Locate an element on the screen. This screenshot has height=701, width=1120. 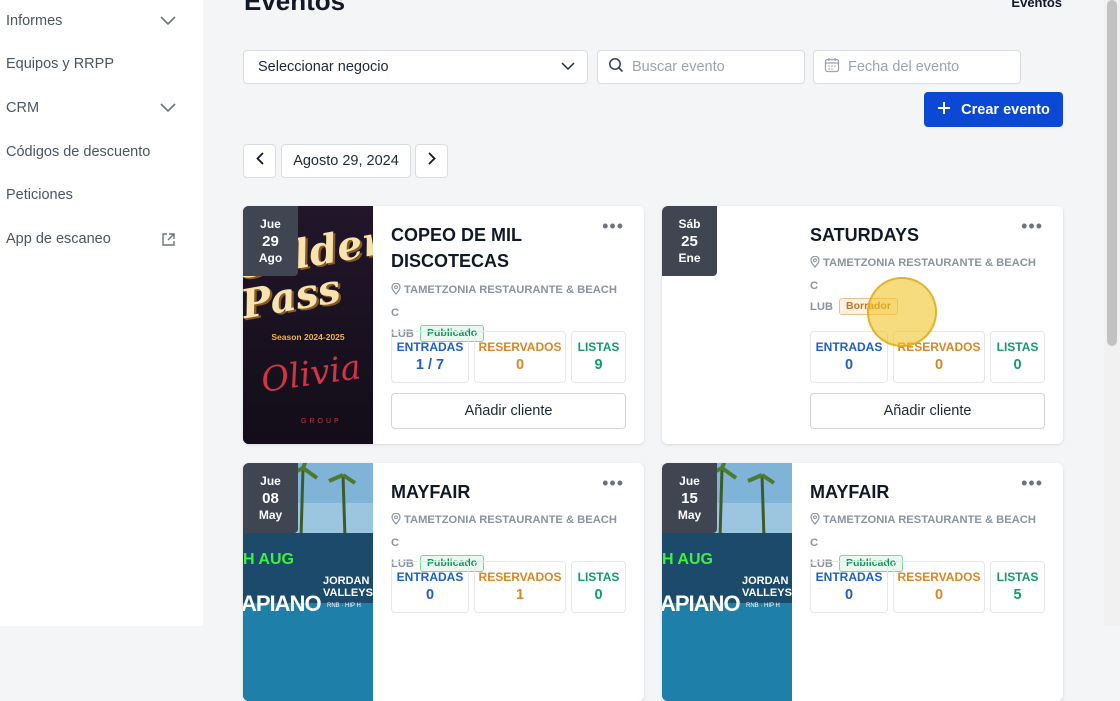
sidebar-item-crm: CRM is located at coordinates (91, 108).